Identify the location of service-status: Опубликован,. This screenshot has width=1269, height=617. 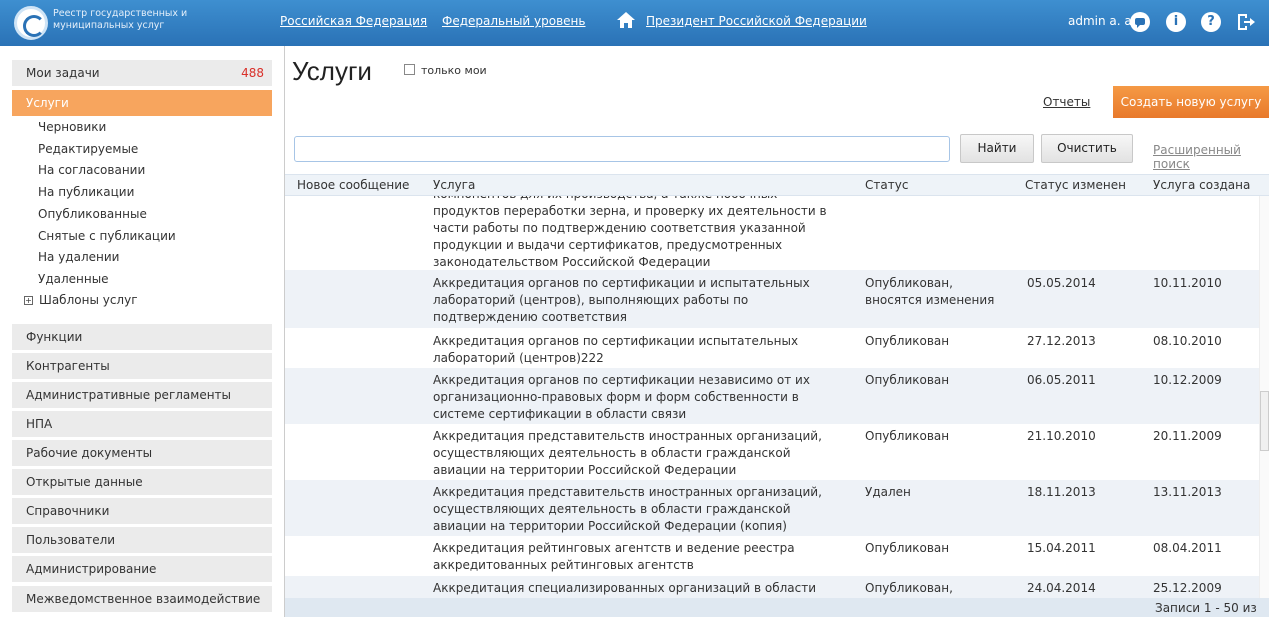
(909, 588).